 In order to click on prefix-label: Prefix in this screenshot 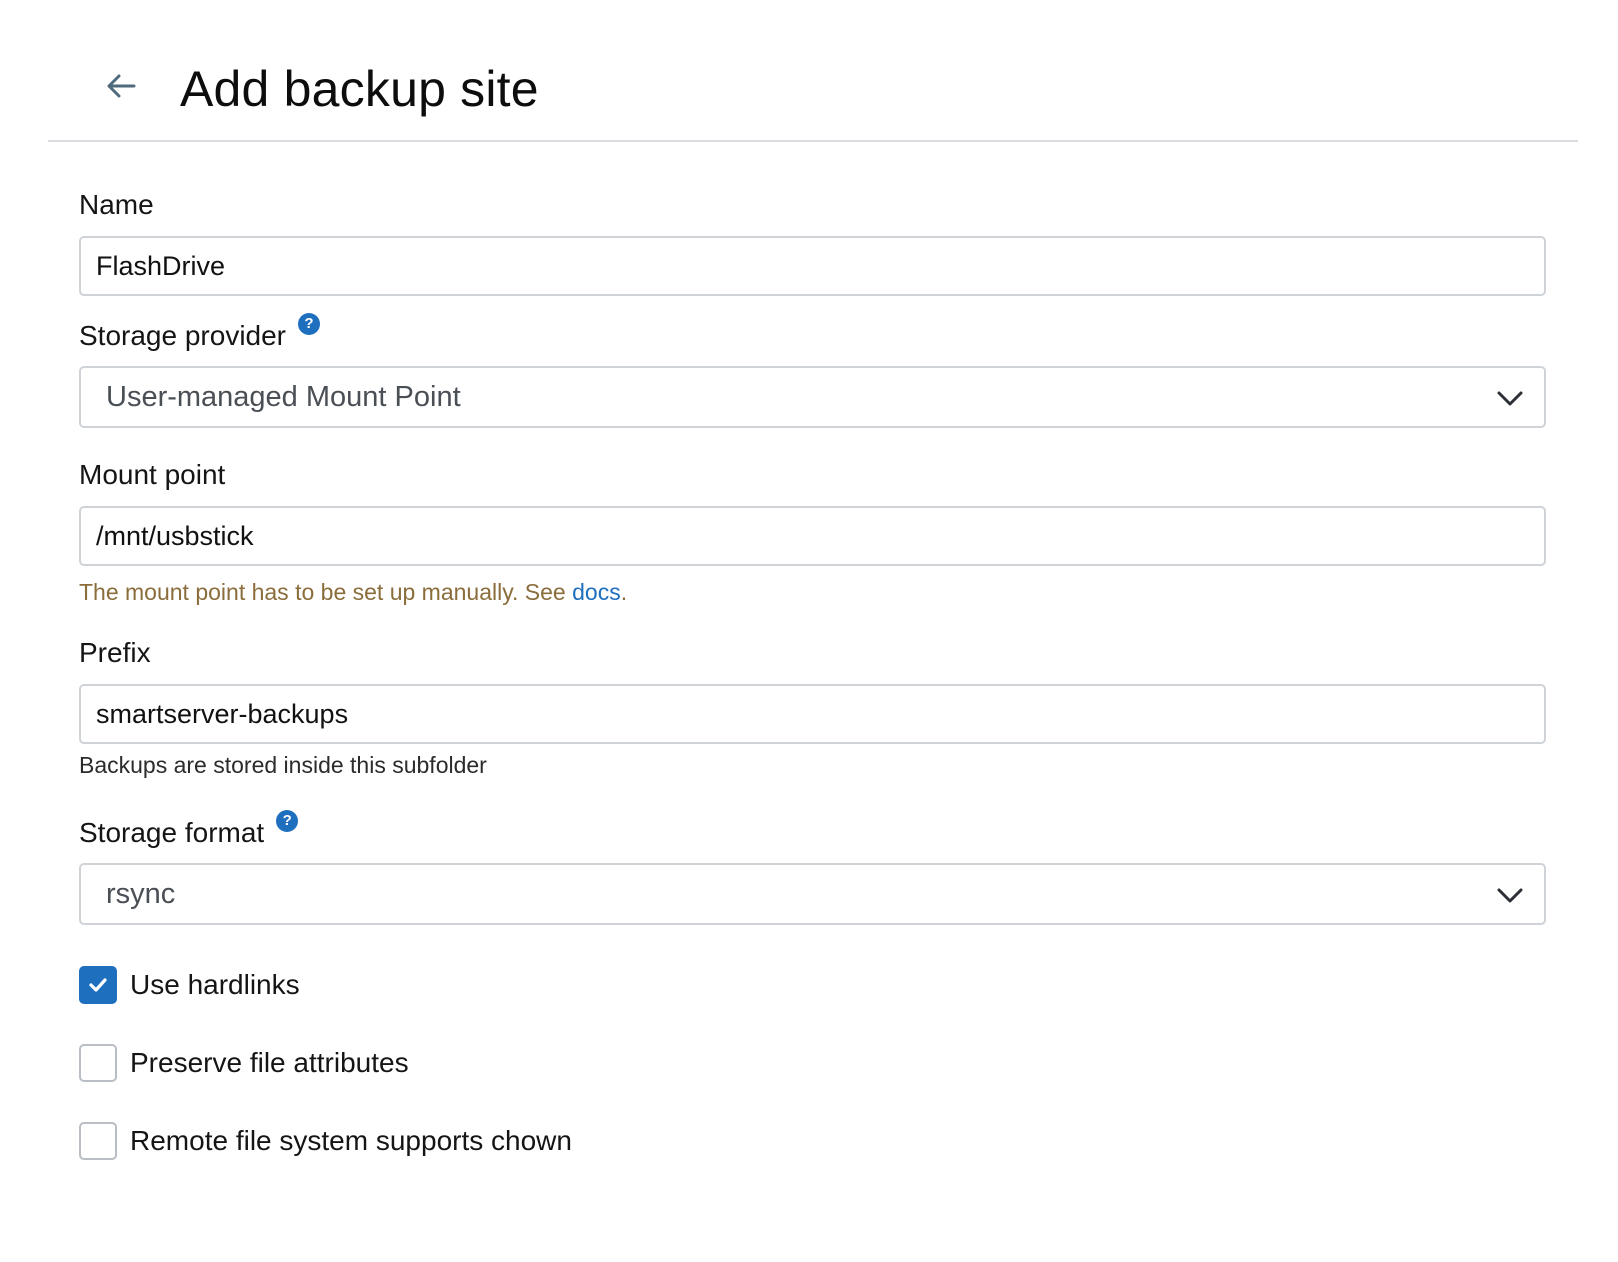, I will do `click(115, 653)`.